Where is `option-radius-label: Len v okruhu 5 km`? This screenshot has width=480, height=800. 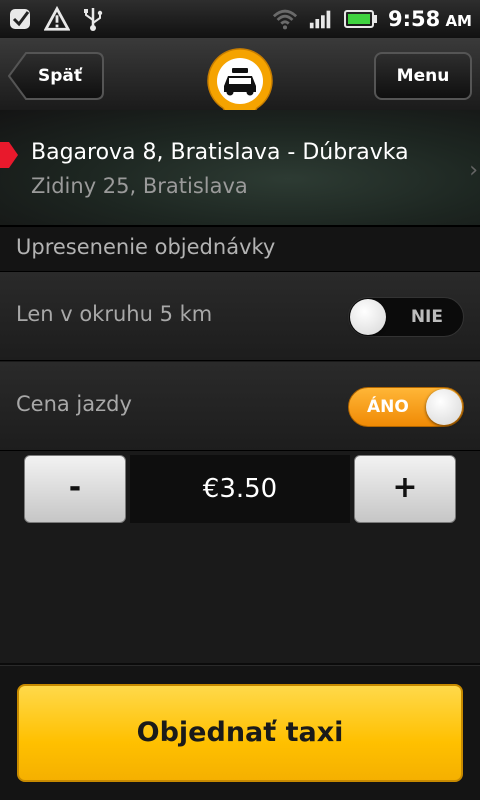
option-radius-label: Len v okruhu 5 km is located at coordinates (114, 314).